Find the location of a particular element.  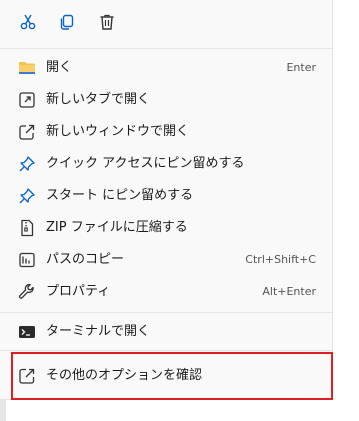

menu-item-properties: プロパティ Alt+Enter is located at coordinates (166, 292).